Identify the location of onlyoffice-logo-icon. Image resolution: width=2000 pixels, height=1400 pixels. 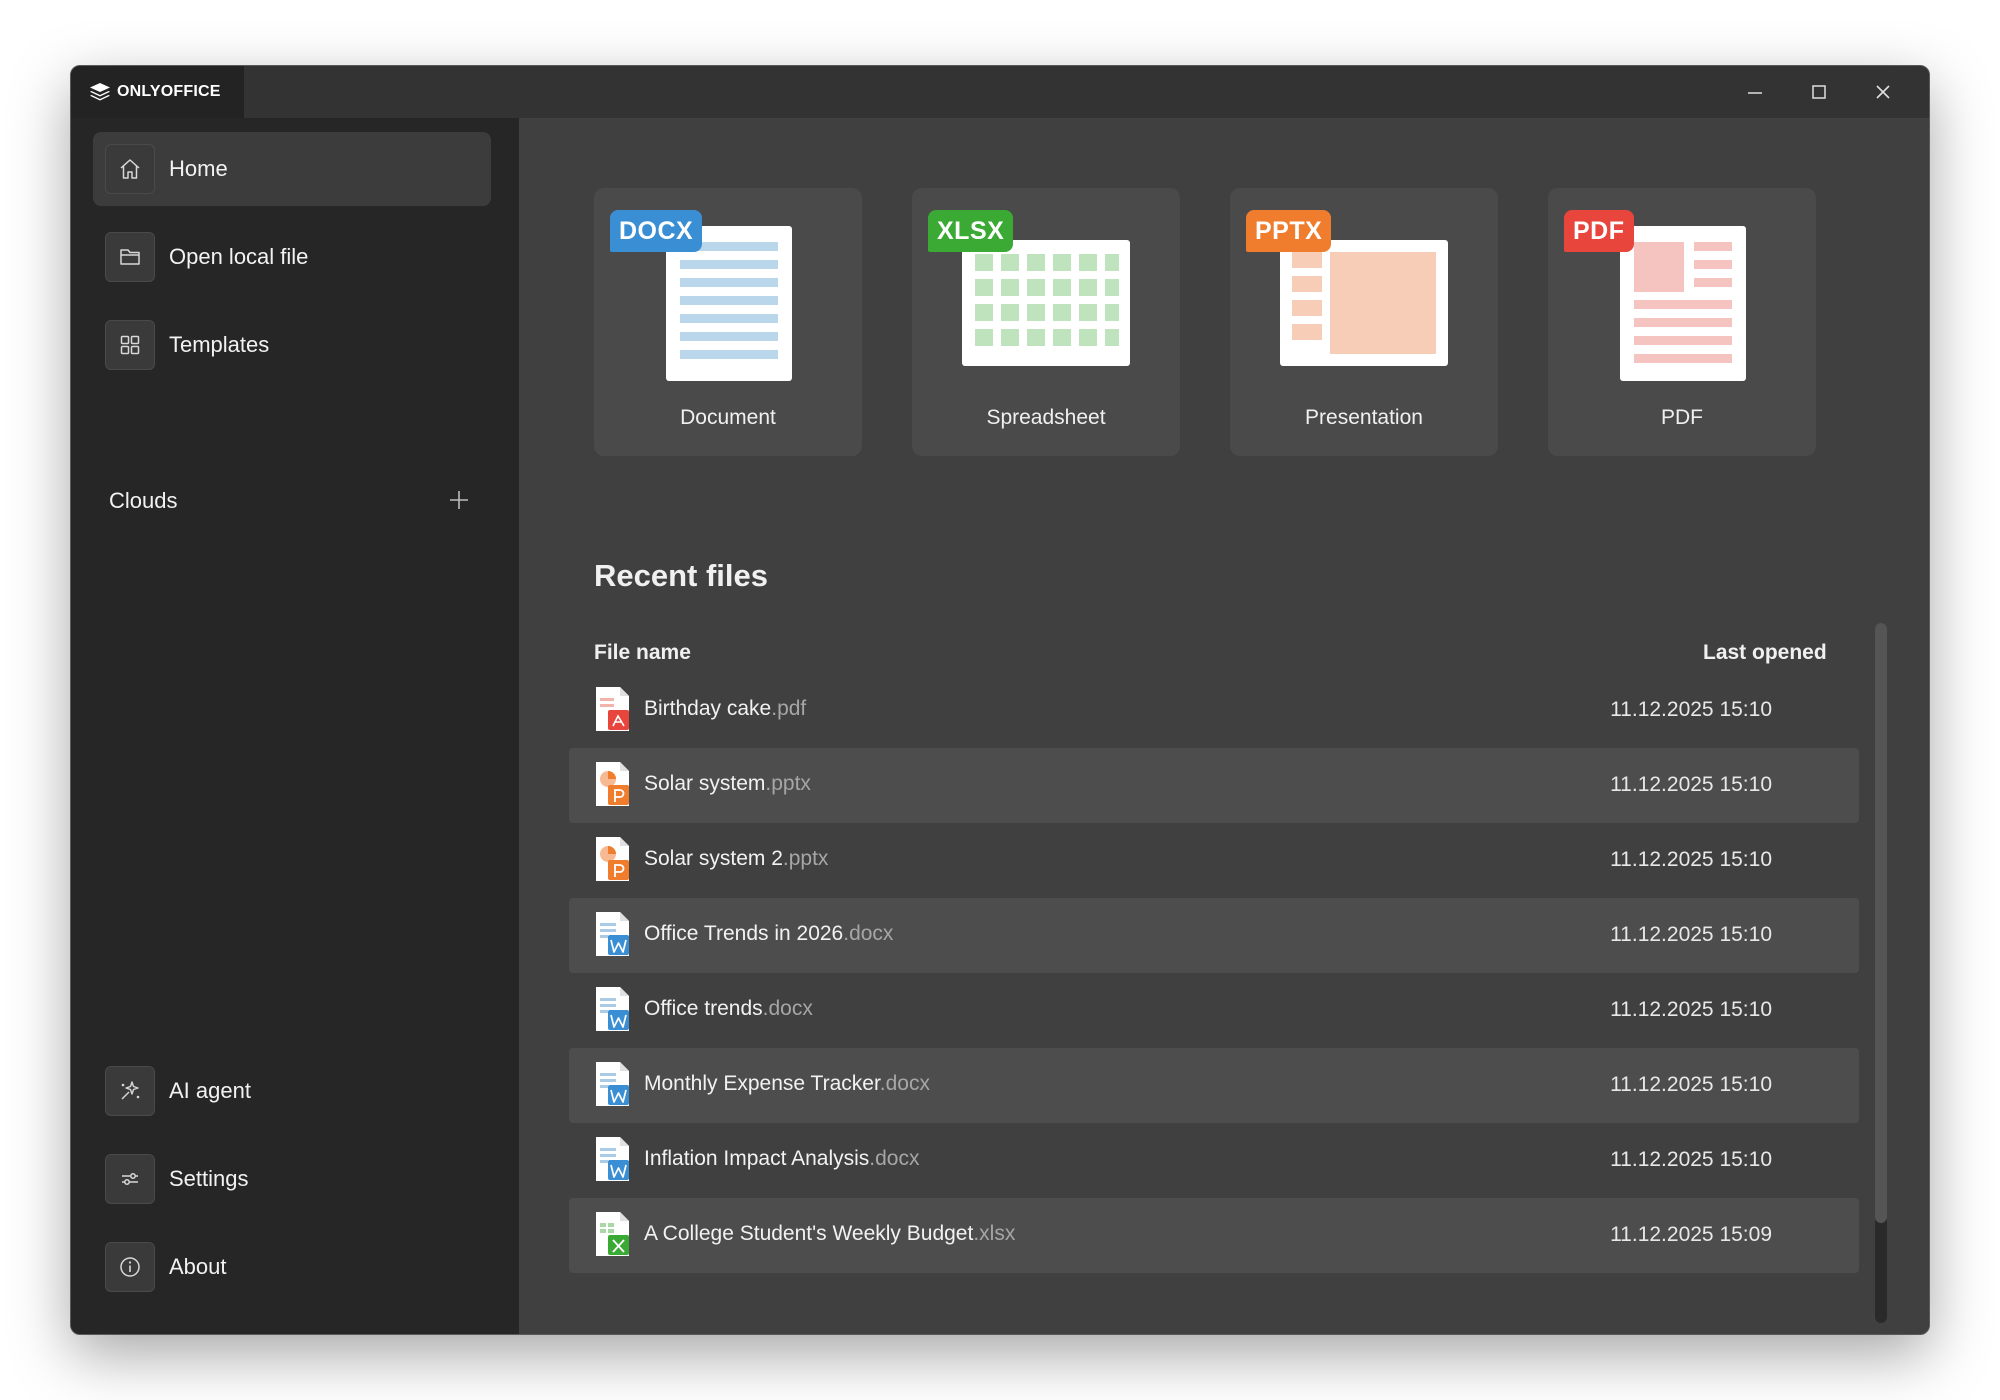
(100, 92).